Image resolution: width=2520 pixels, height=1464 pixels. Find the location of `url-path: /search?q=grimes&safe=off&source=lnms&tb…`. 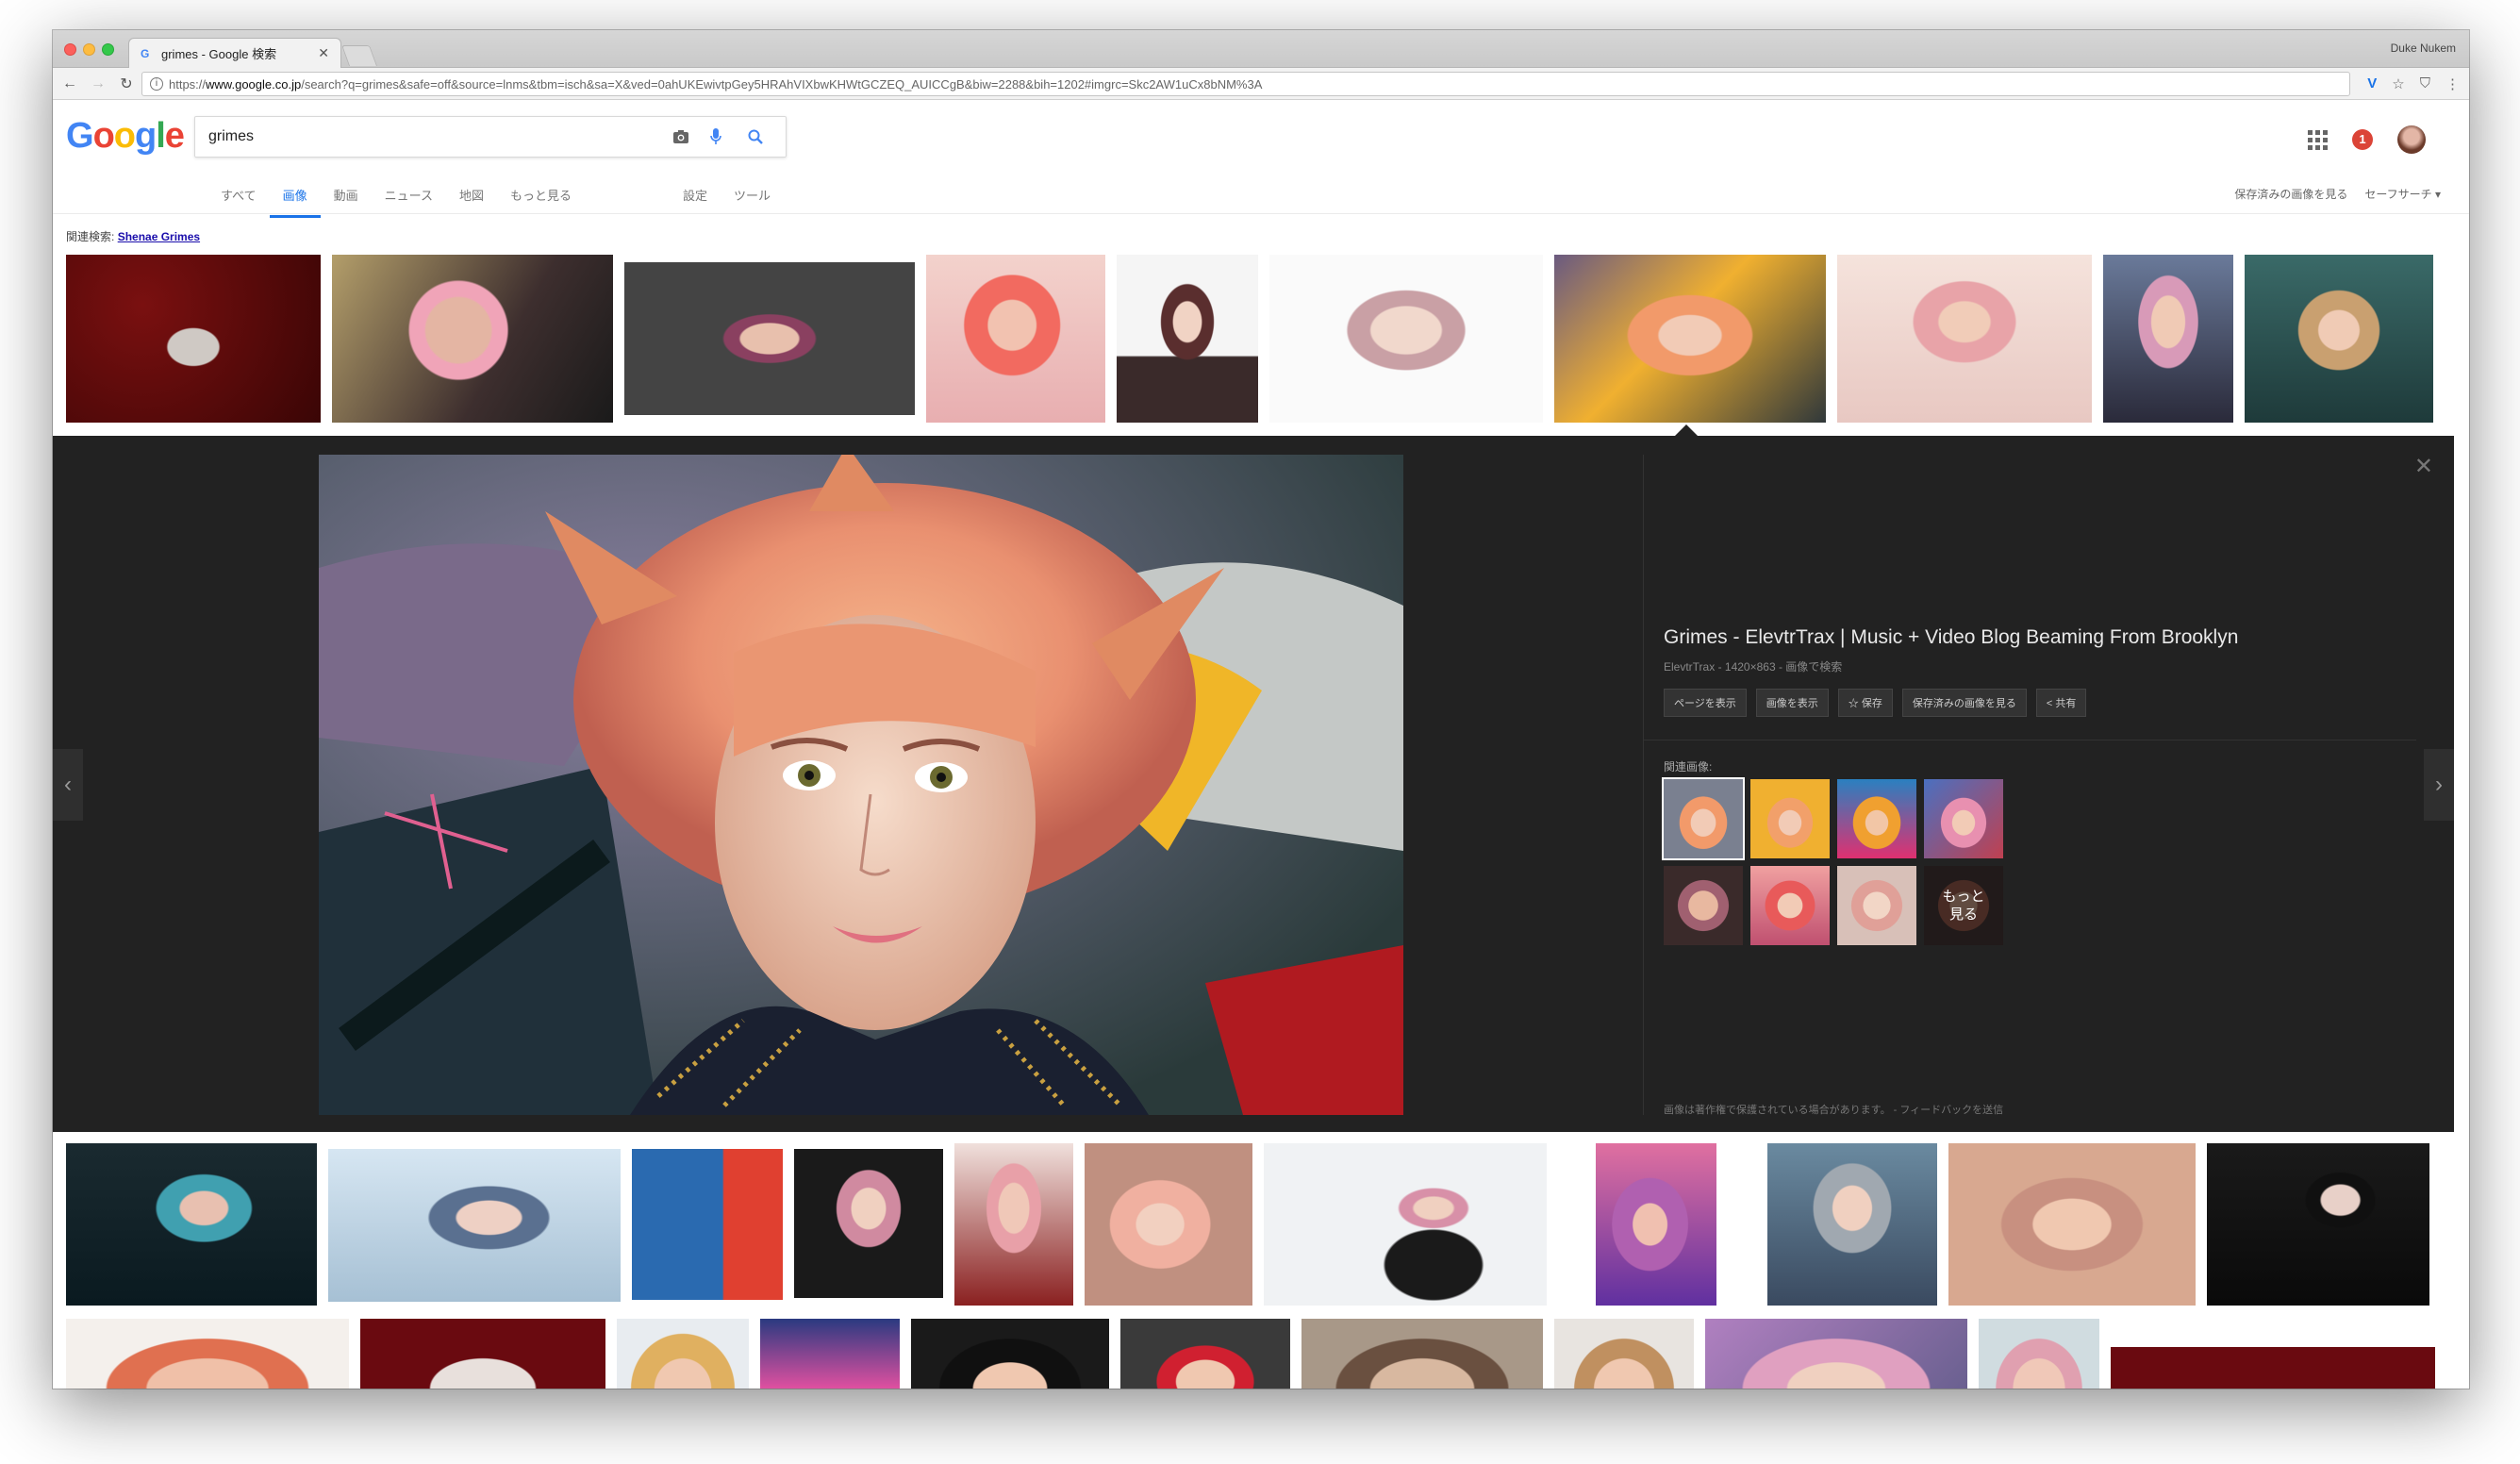

url-path: /search?q=grimes&safe=off&source=lnms&tb… is located at coordinates (782, 84).